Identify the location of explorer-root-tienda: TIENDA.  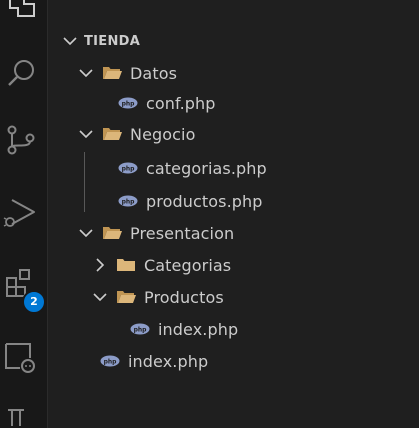
(100, 41).